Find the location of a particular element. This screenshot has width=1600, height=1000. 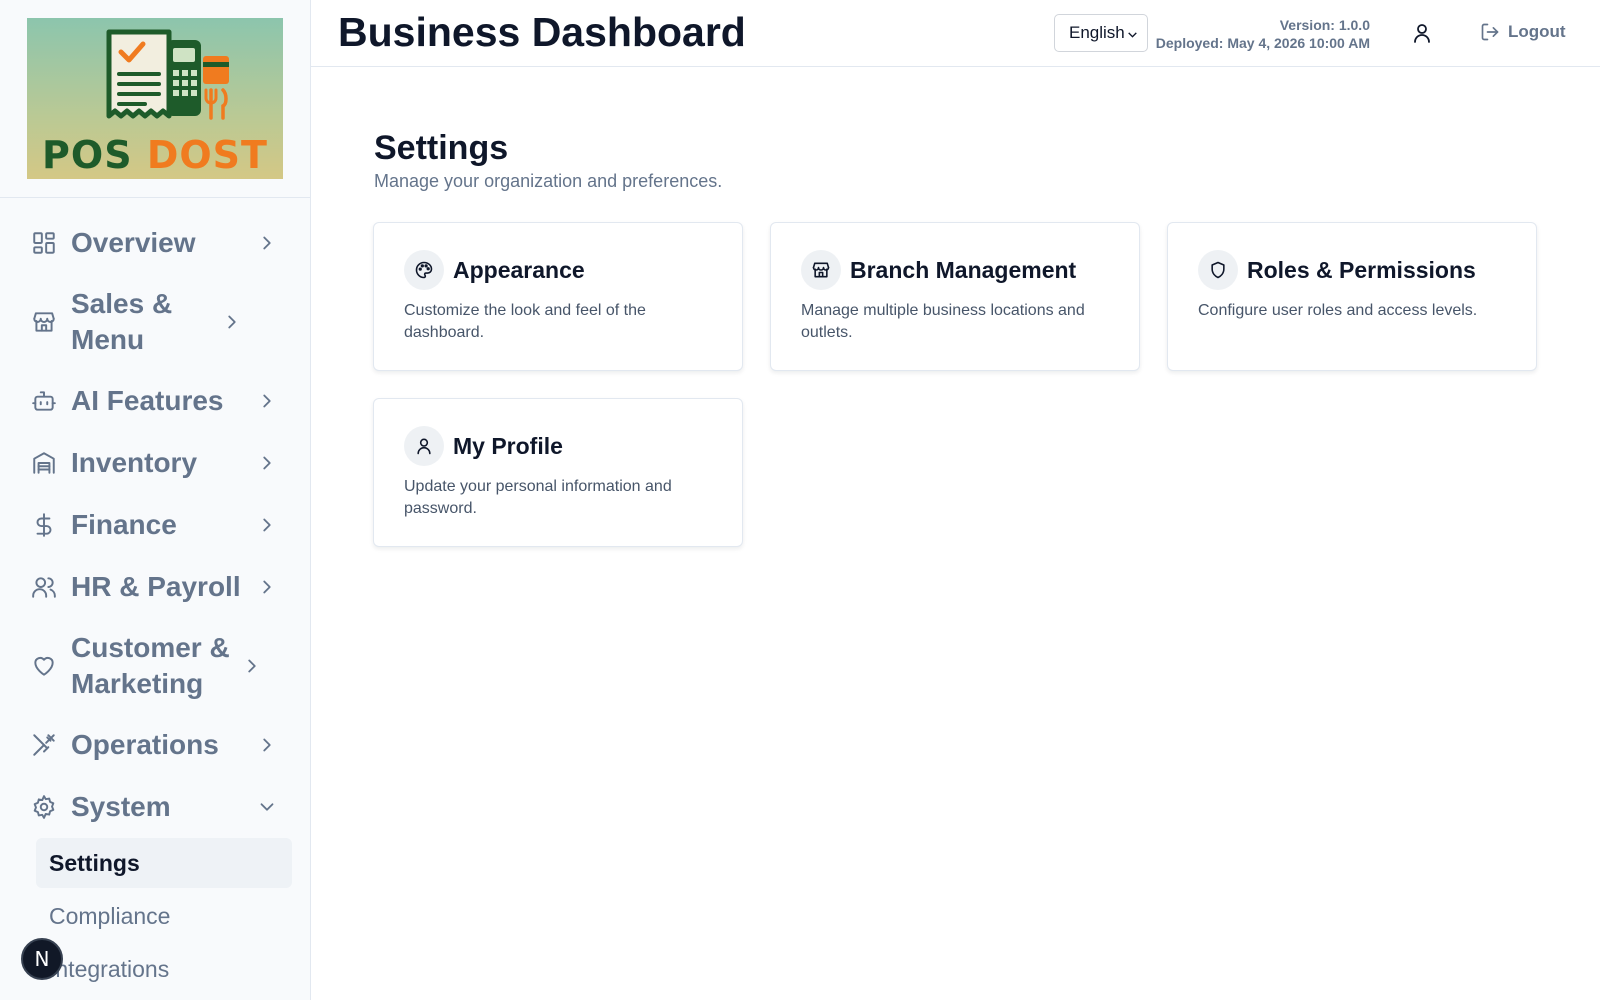

sidebar-item-system: System is located at coordinates (155, 807).